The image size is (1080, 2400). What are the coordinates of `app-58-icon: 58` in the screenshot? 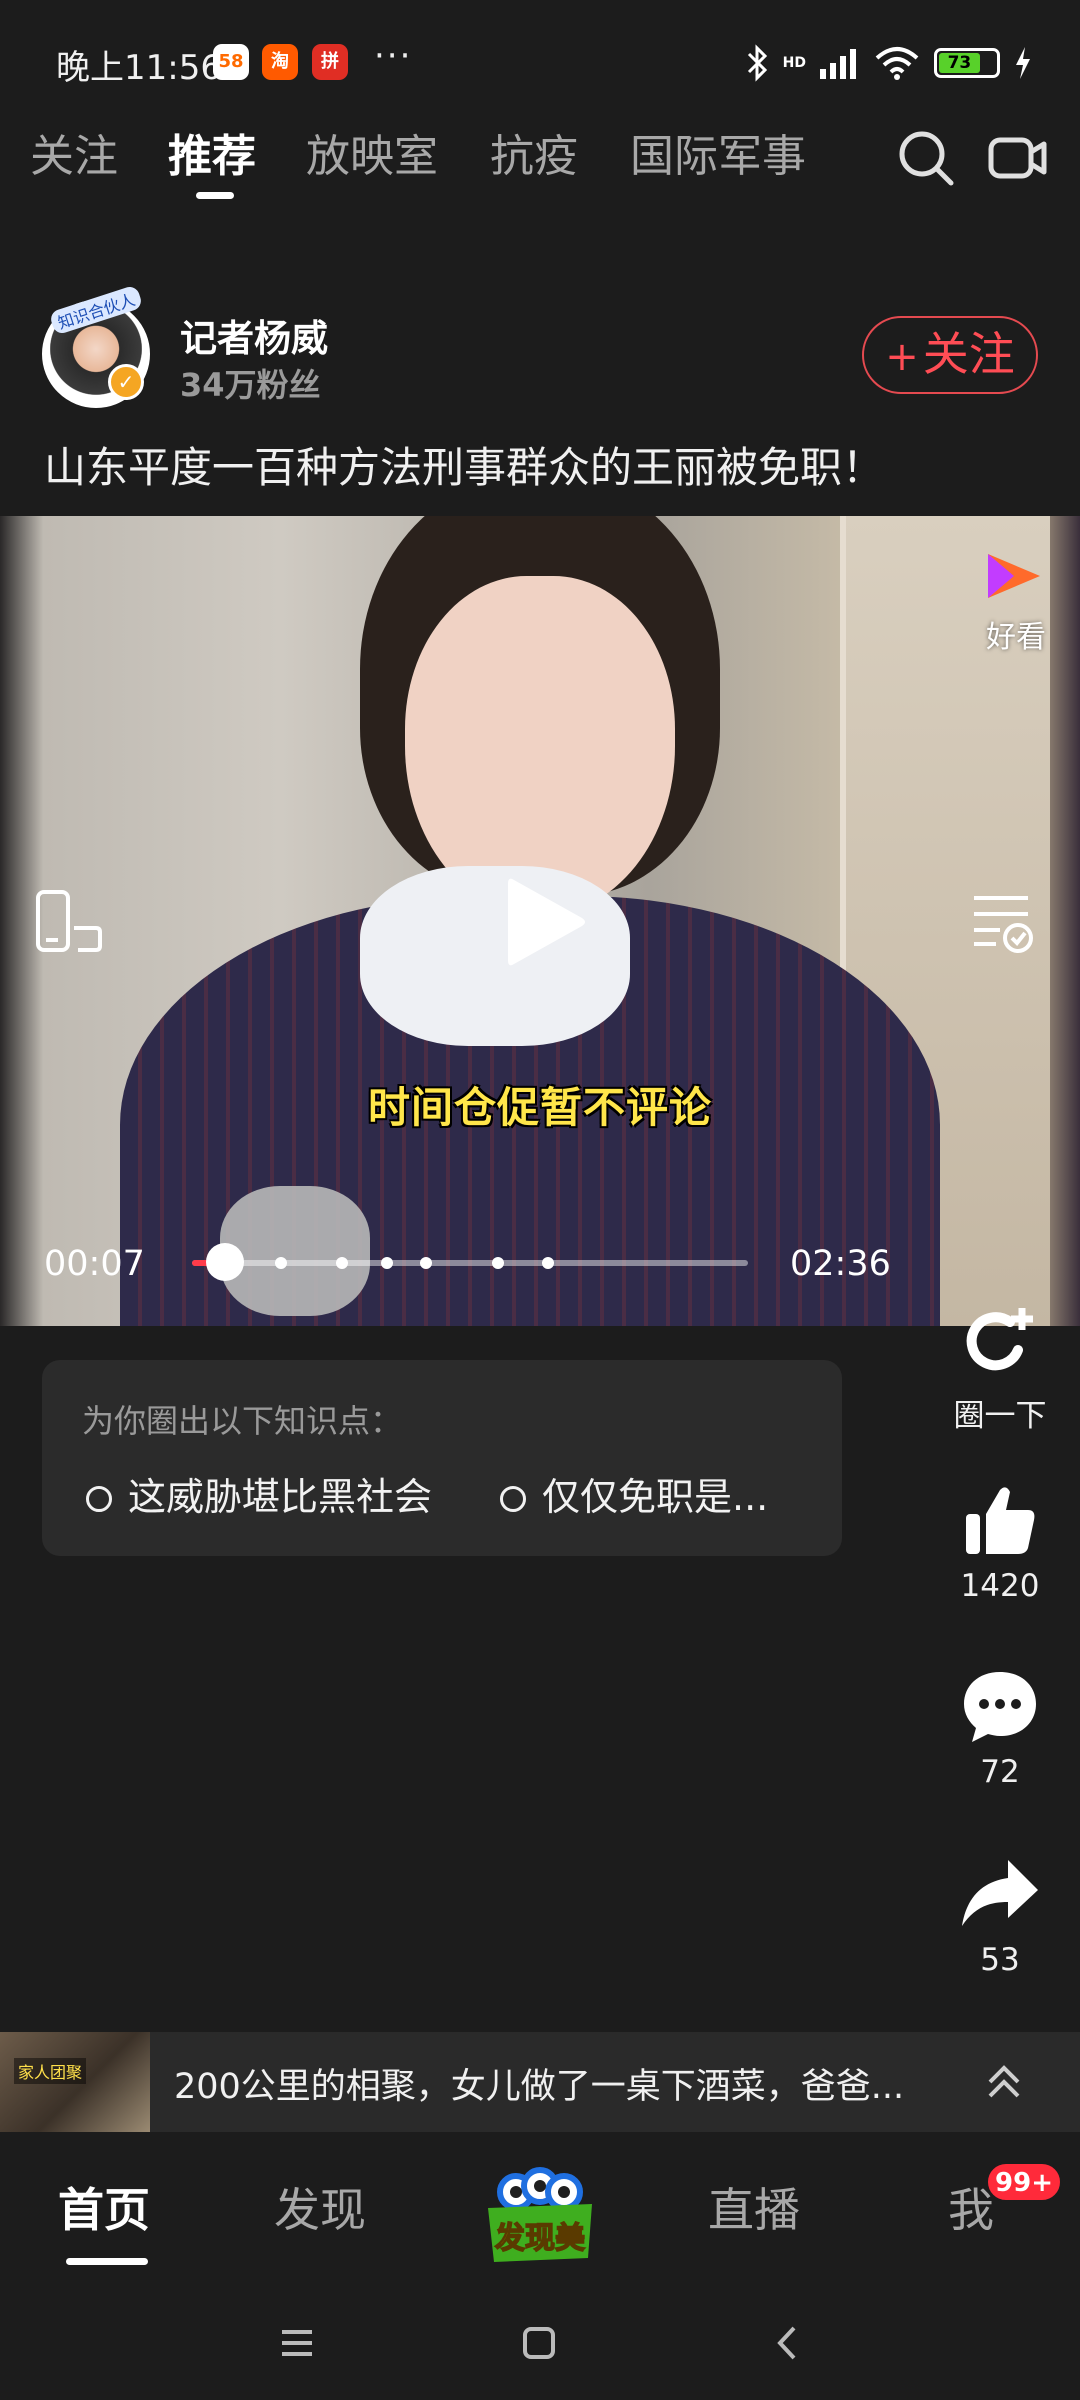 It's located at (231, 62).